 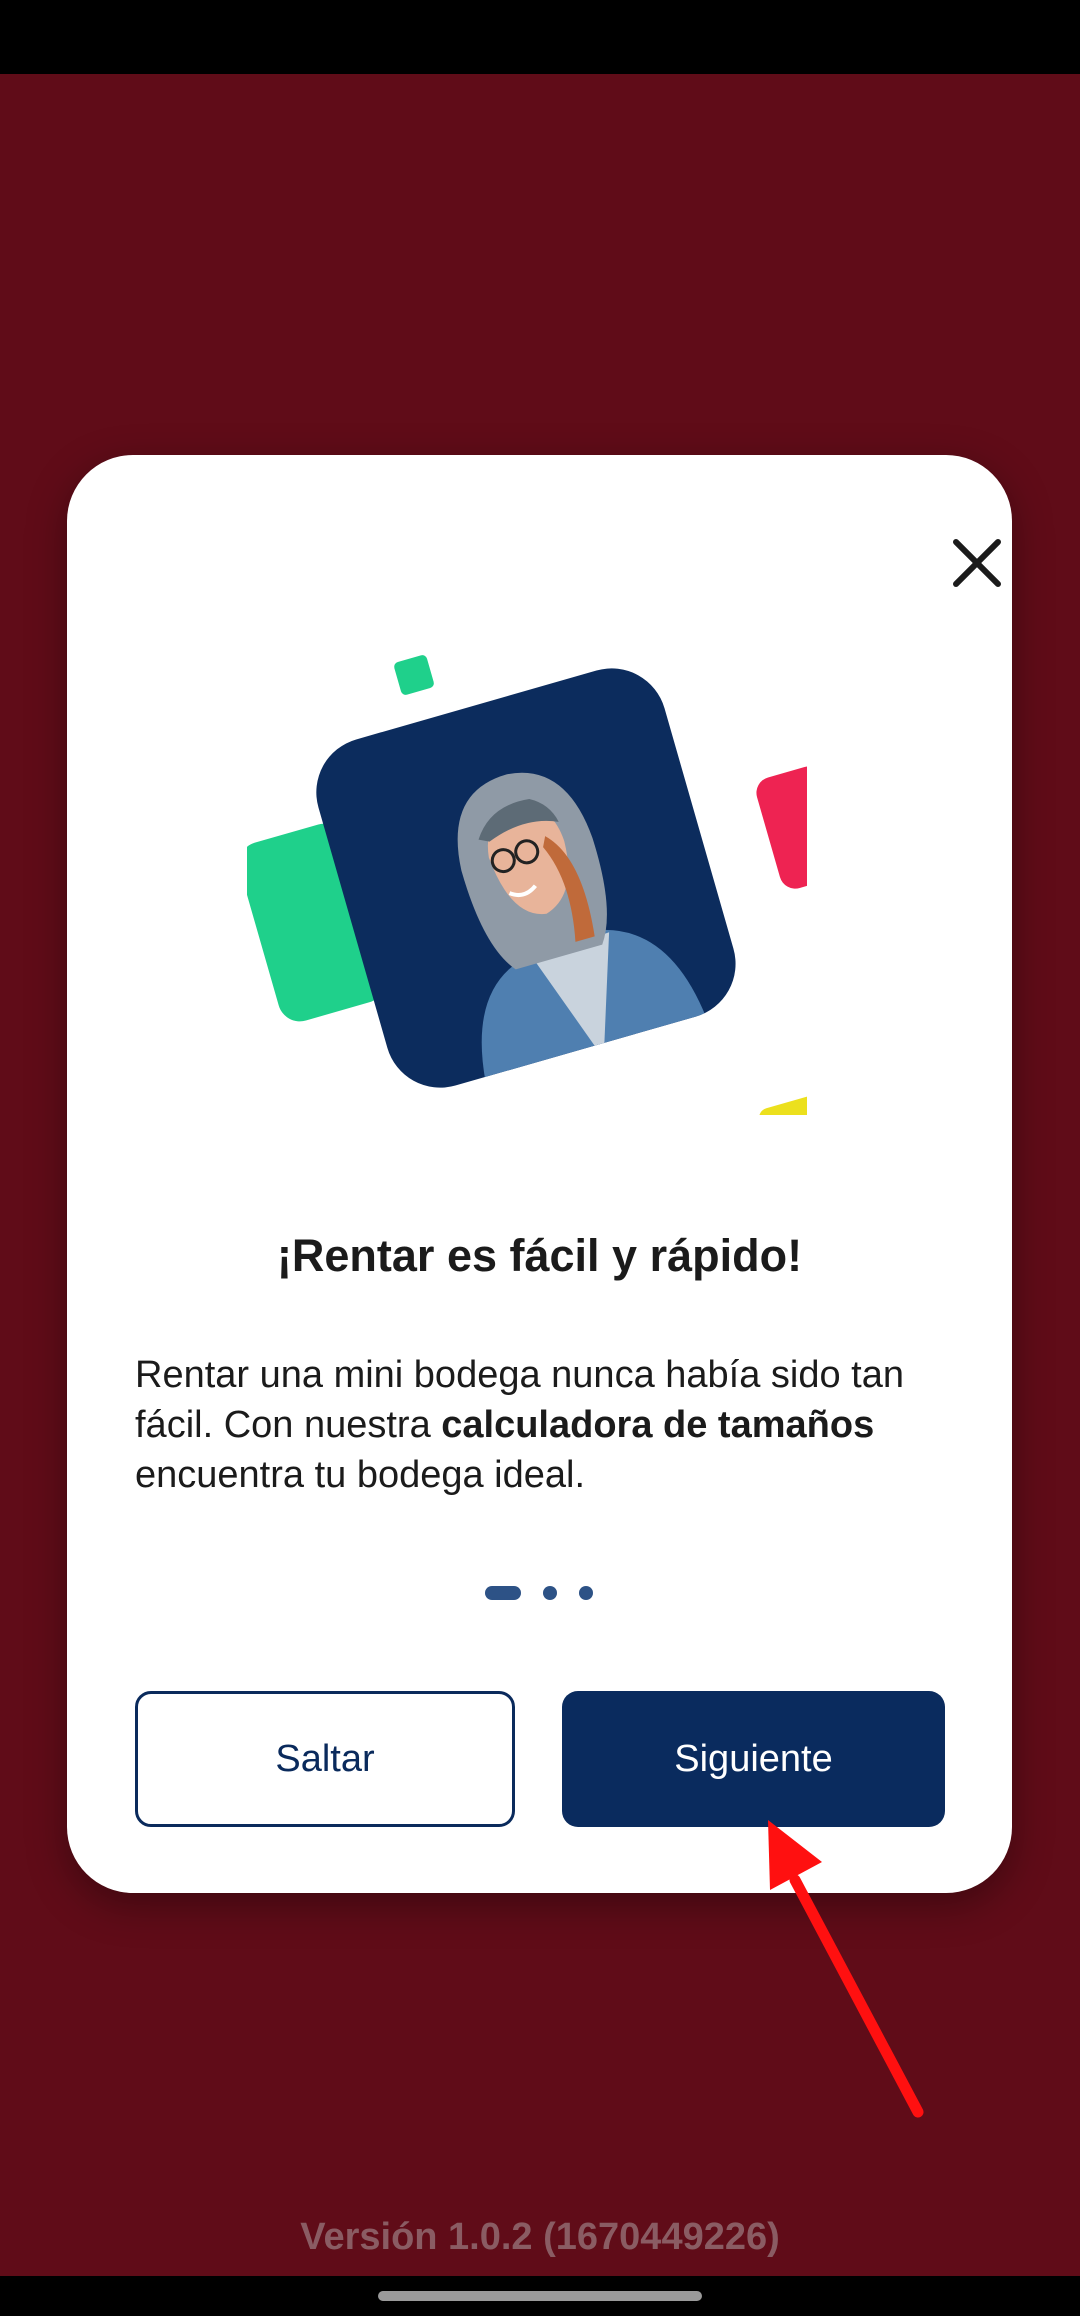 What do you see at coordinates (783, 1104) in the screenshot?
I see `yellow-square` at bounding box center [783, 1104].